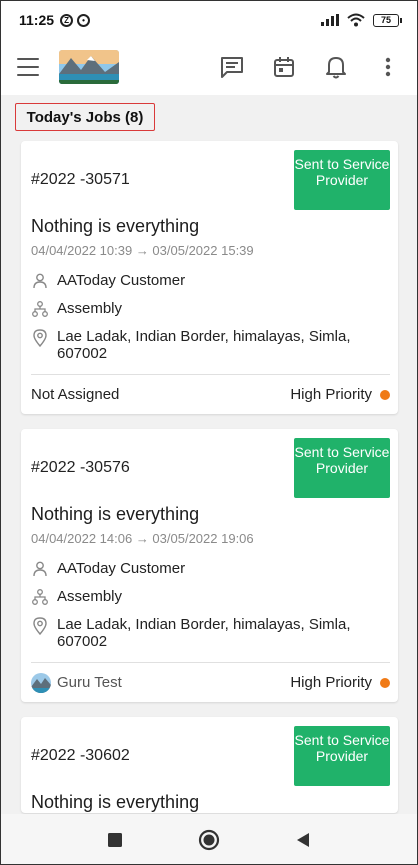  What do you see at coordinates (209, 67) in the screenshot?
I see `app-bar` at bounding box center [209, 67].